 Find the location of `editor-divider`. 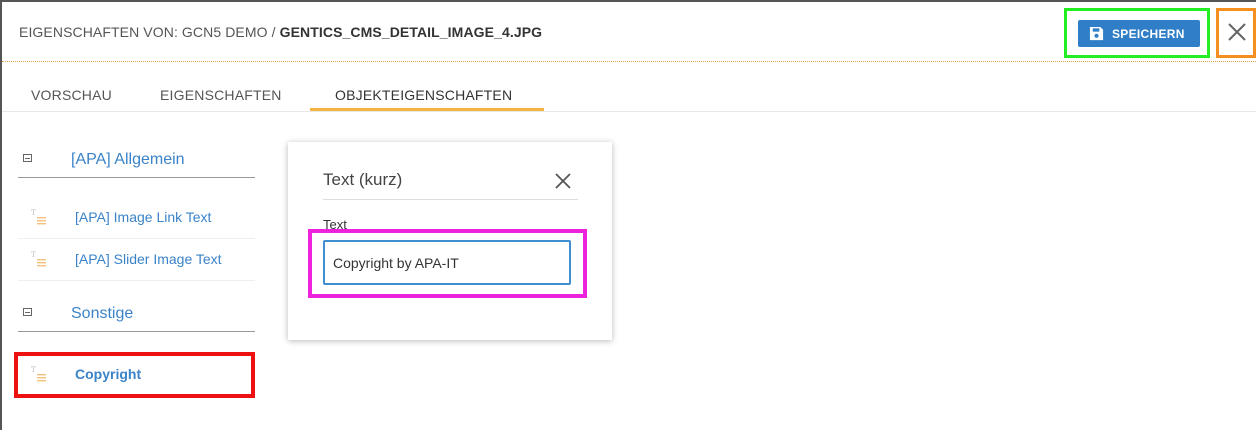

editor-divider is located at coordinates (450, 199).